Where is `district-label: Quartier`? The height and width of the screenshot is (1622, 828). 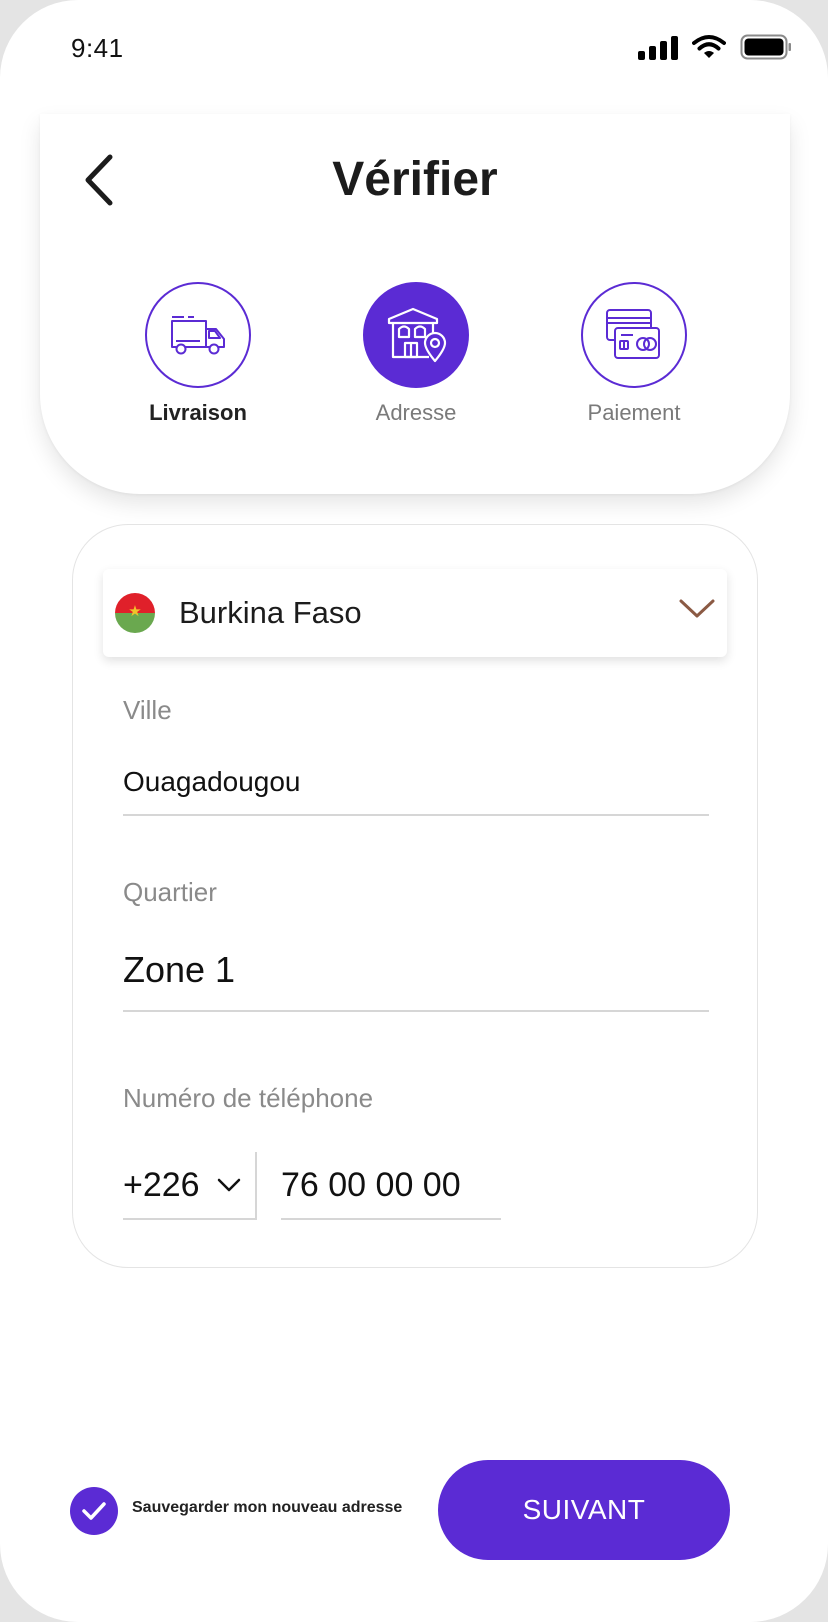 district-label: Quartier is located at coordinates (170, 892).